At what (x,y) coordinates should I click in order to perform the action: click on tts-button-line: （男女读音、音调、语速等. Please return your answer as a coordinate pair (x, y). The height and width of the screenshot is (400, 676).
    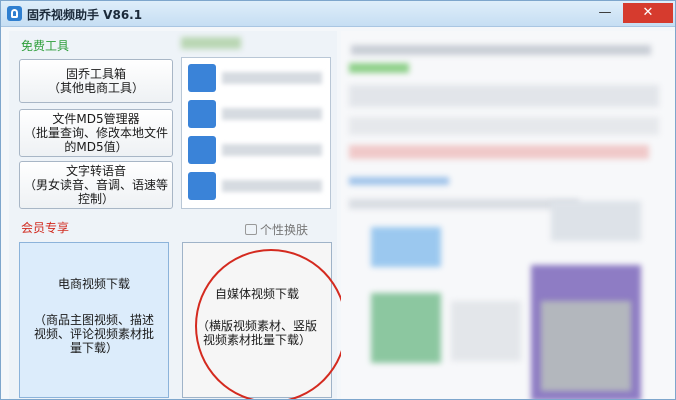
    Looking at the image, I should click on (95, 185).